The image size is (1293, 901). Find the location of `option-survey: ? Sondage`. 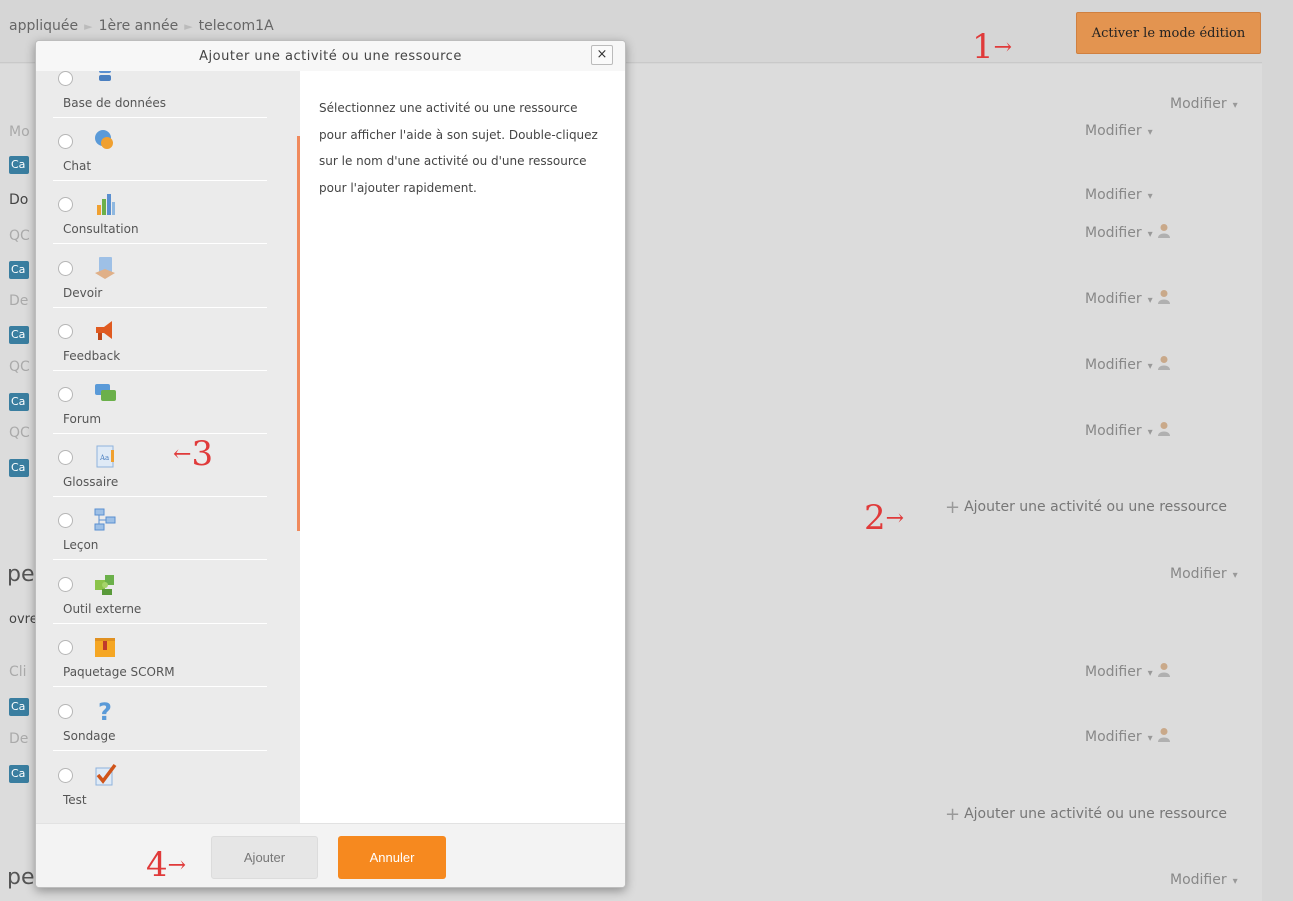

option-survey: ? Sondage is located at coordinates (160, 730).